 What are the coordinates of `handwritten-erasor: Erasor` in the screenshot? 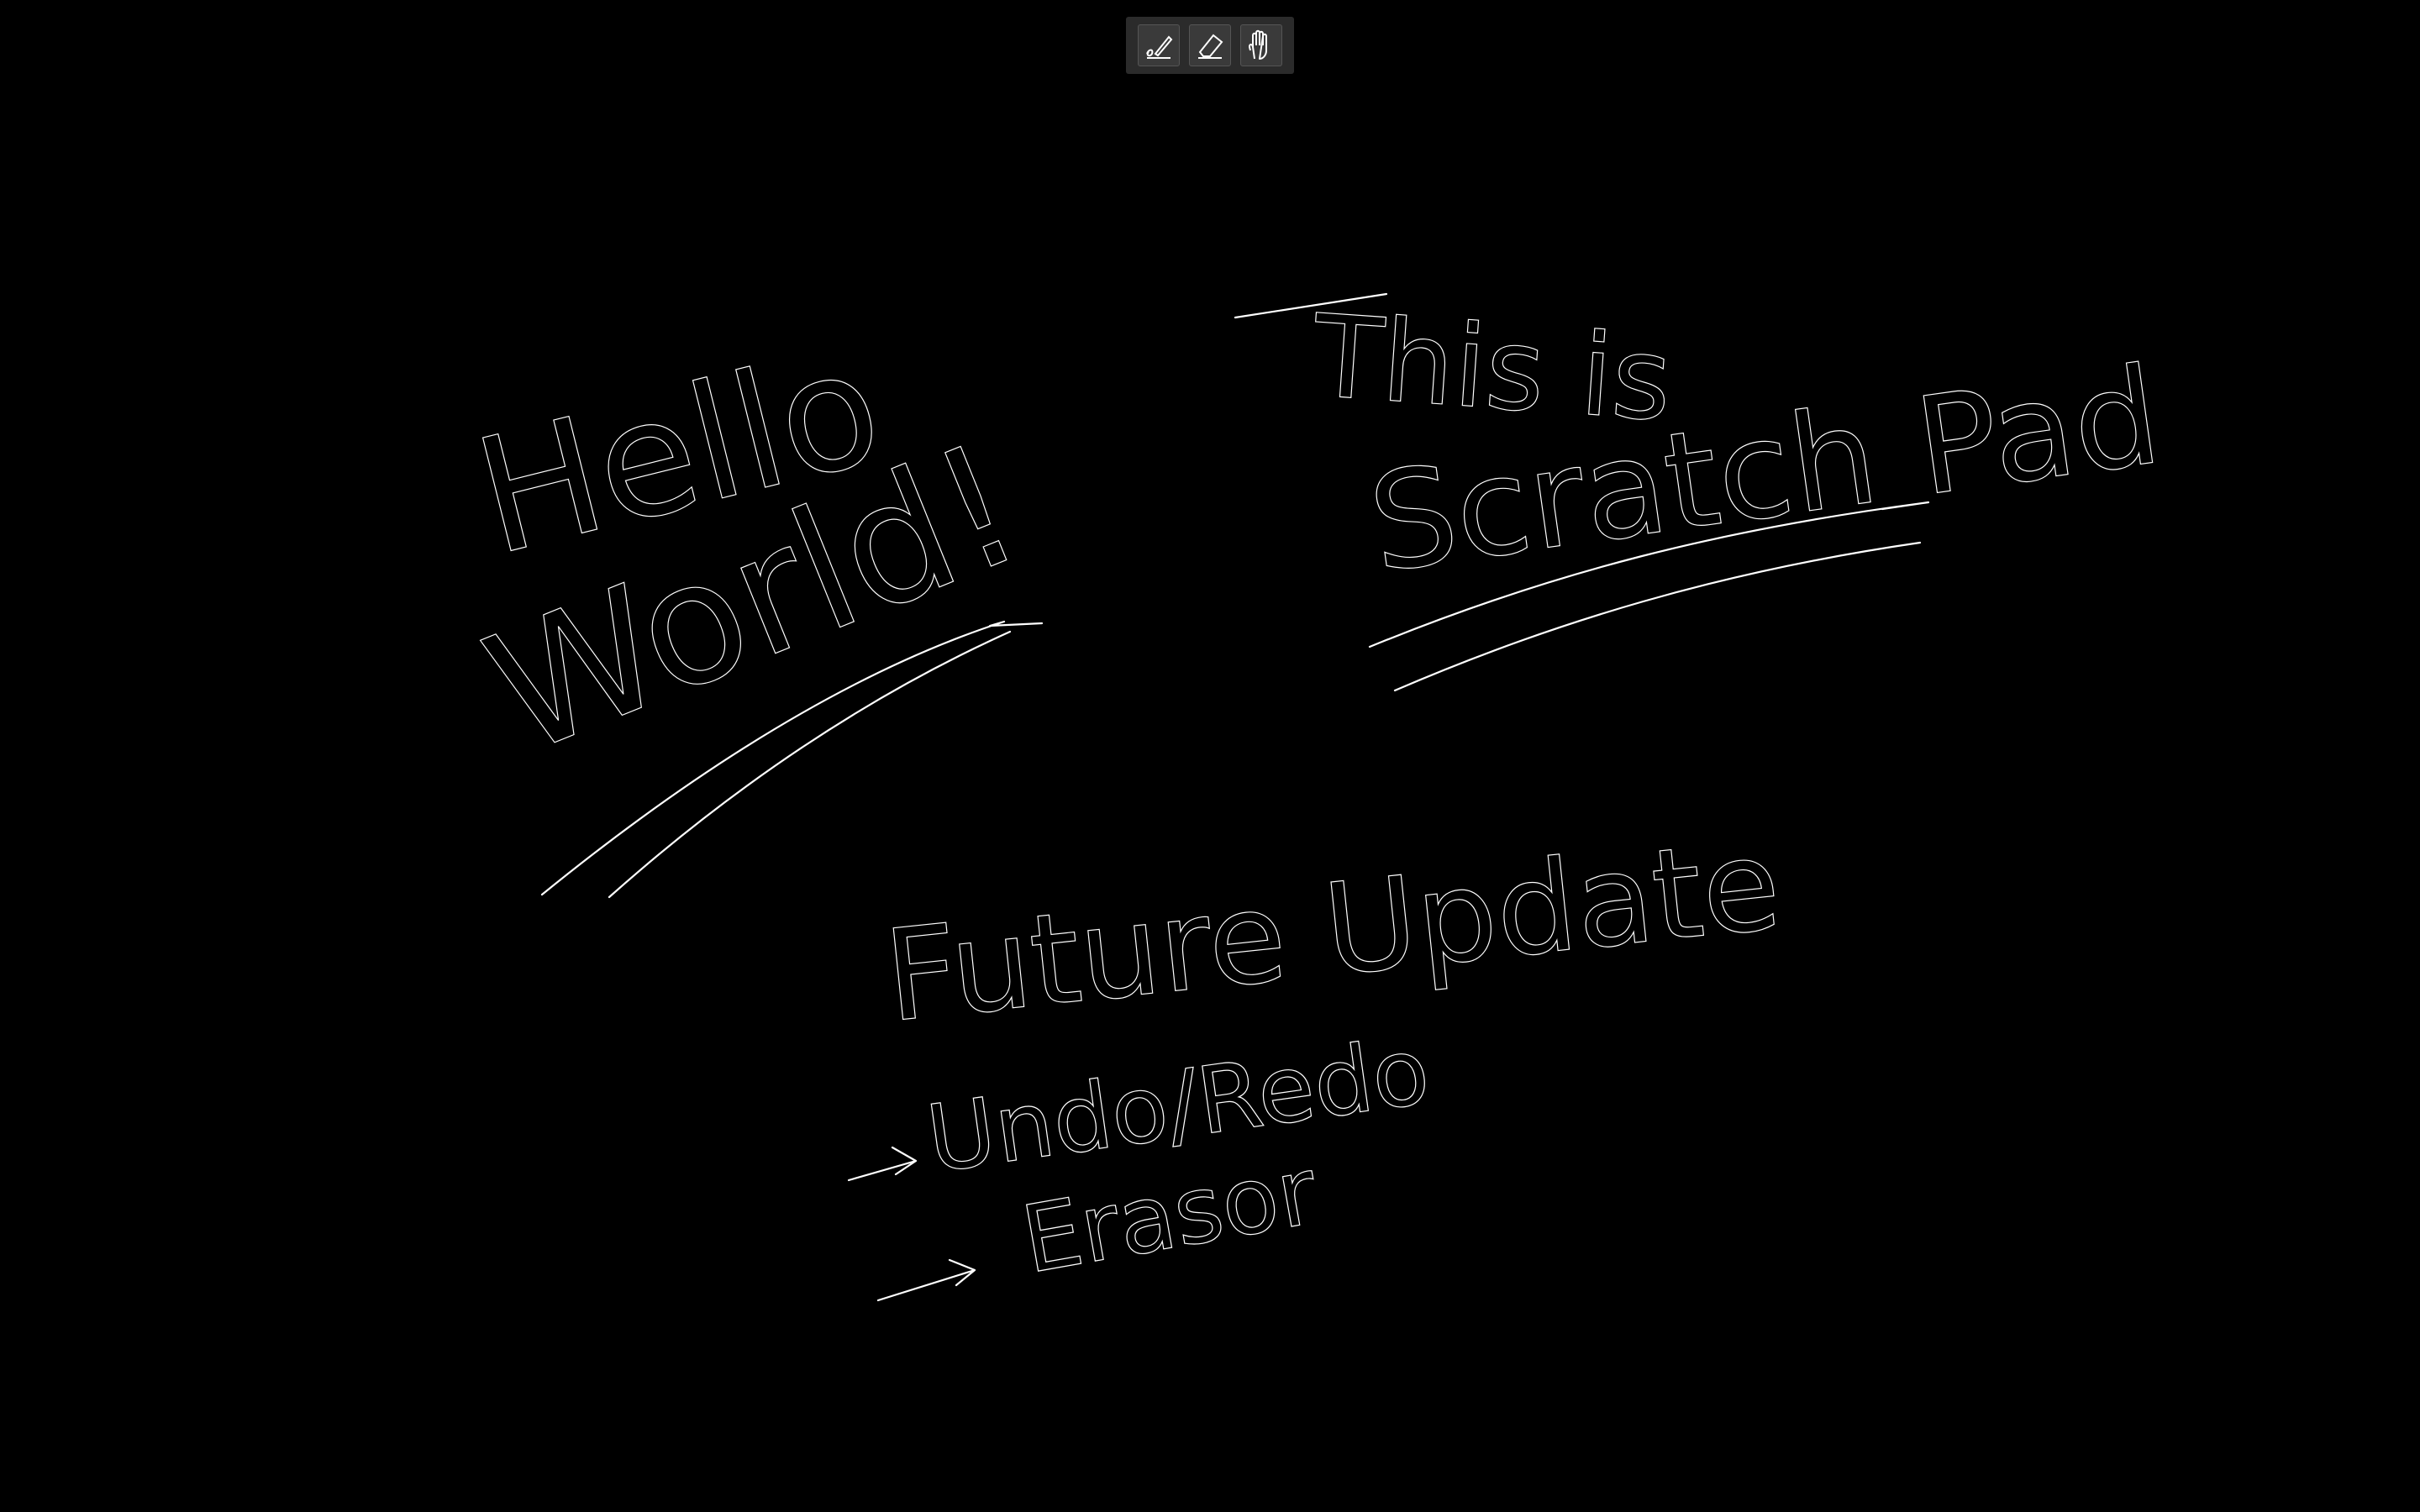 It's located at (1169, 1215).